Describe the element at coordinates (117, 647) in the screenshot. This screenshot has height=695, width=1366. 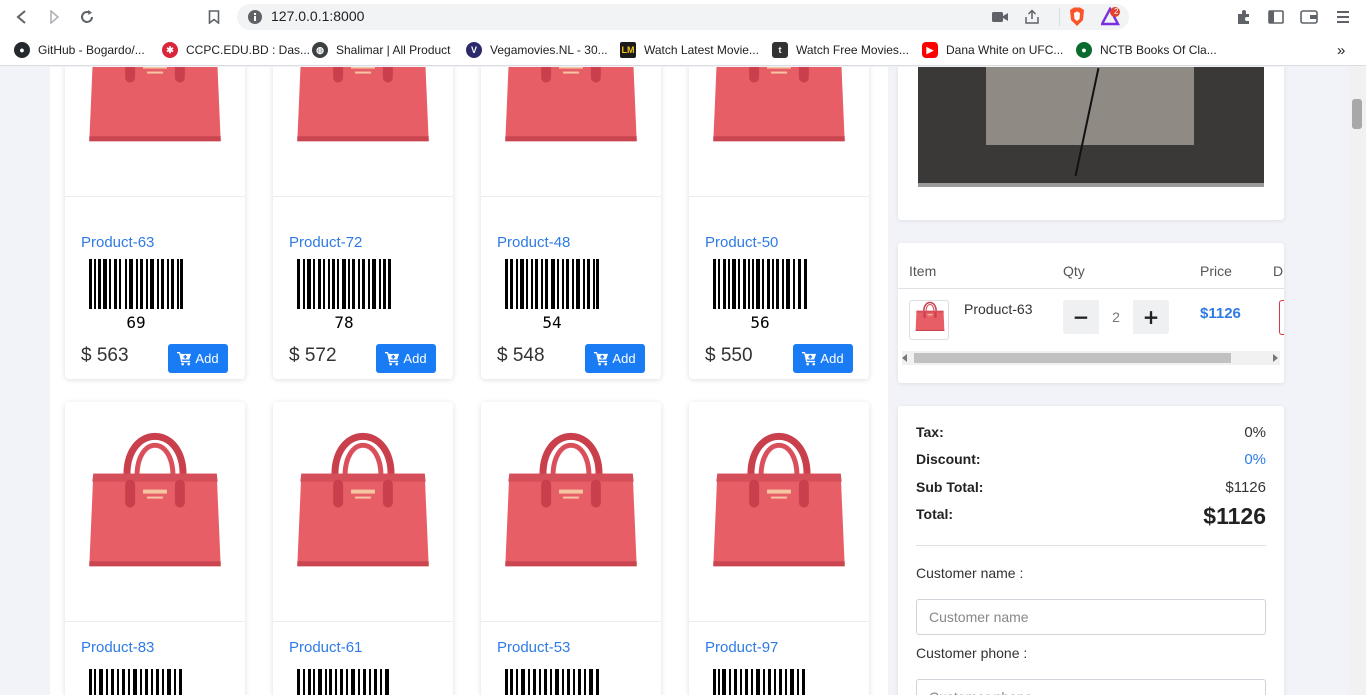
I see `product-name: Product-83` at that location.